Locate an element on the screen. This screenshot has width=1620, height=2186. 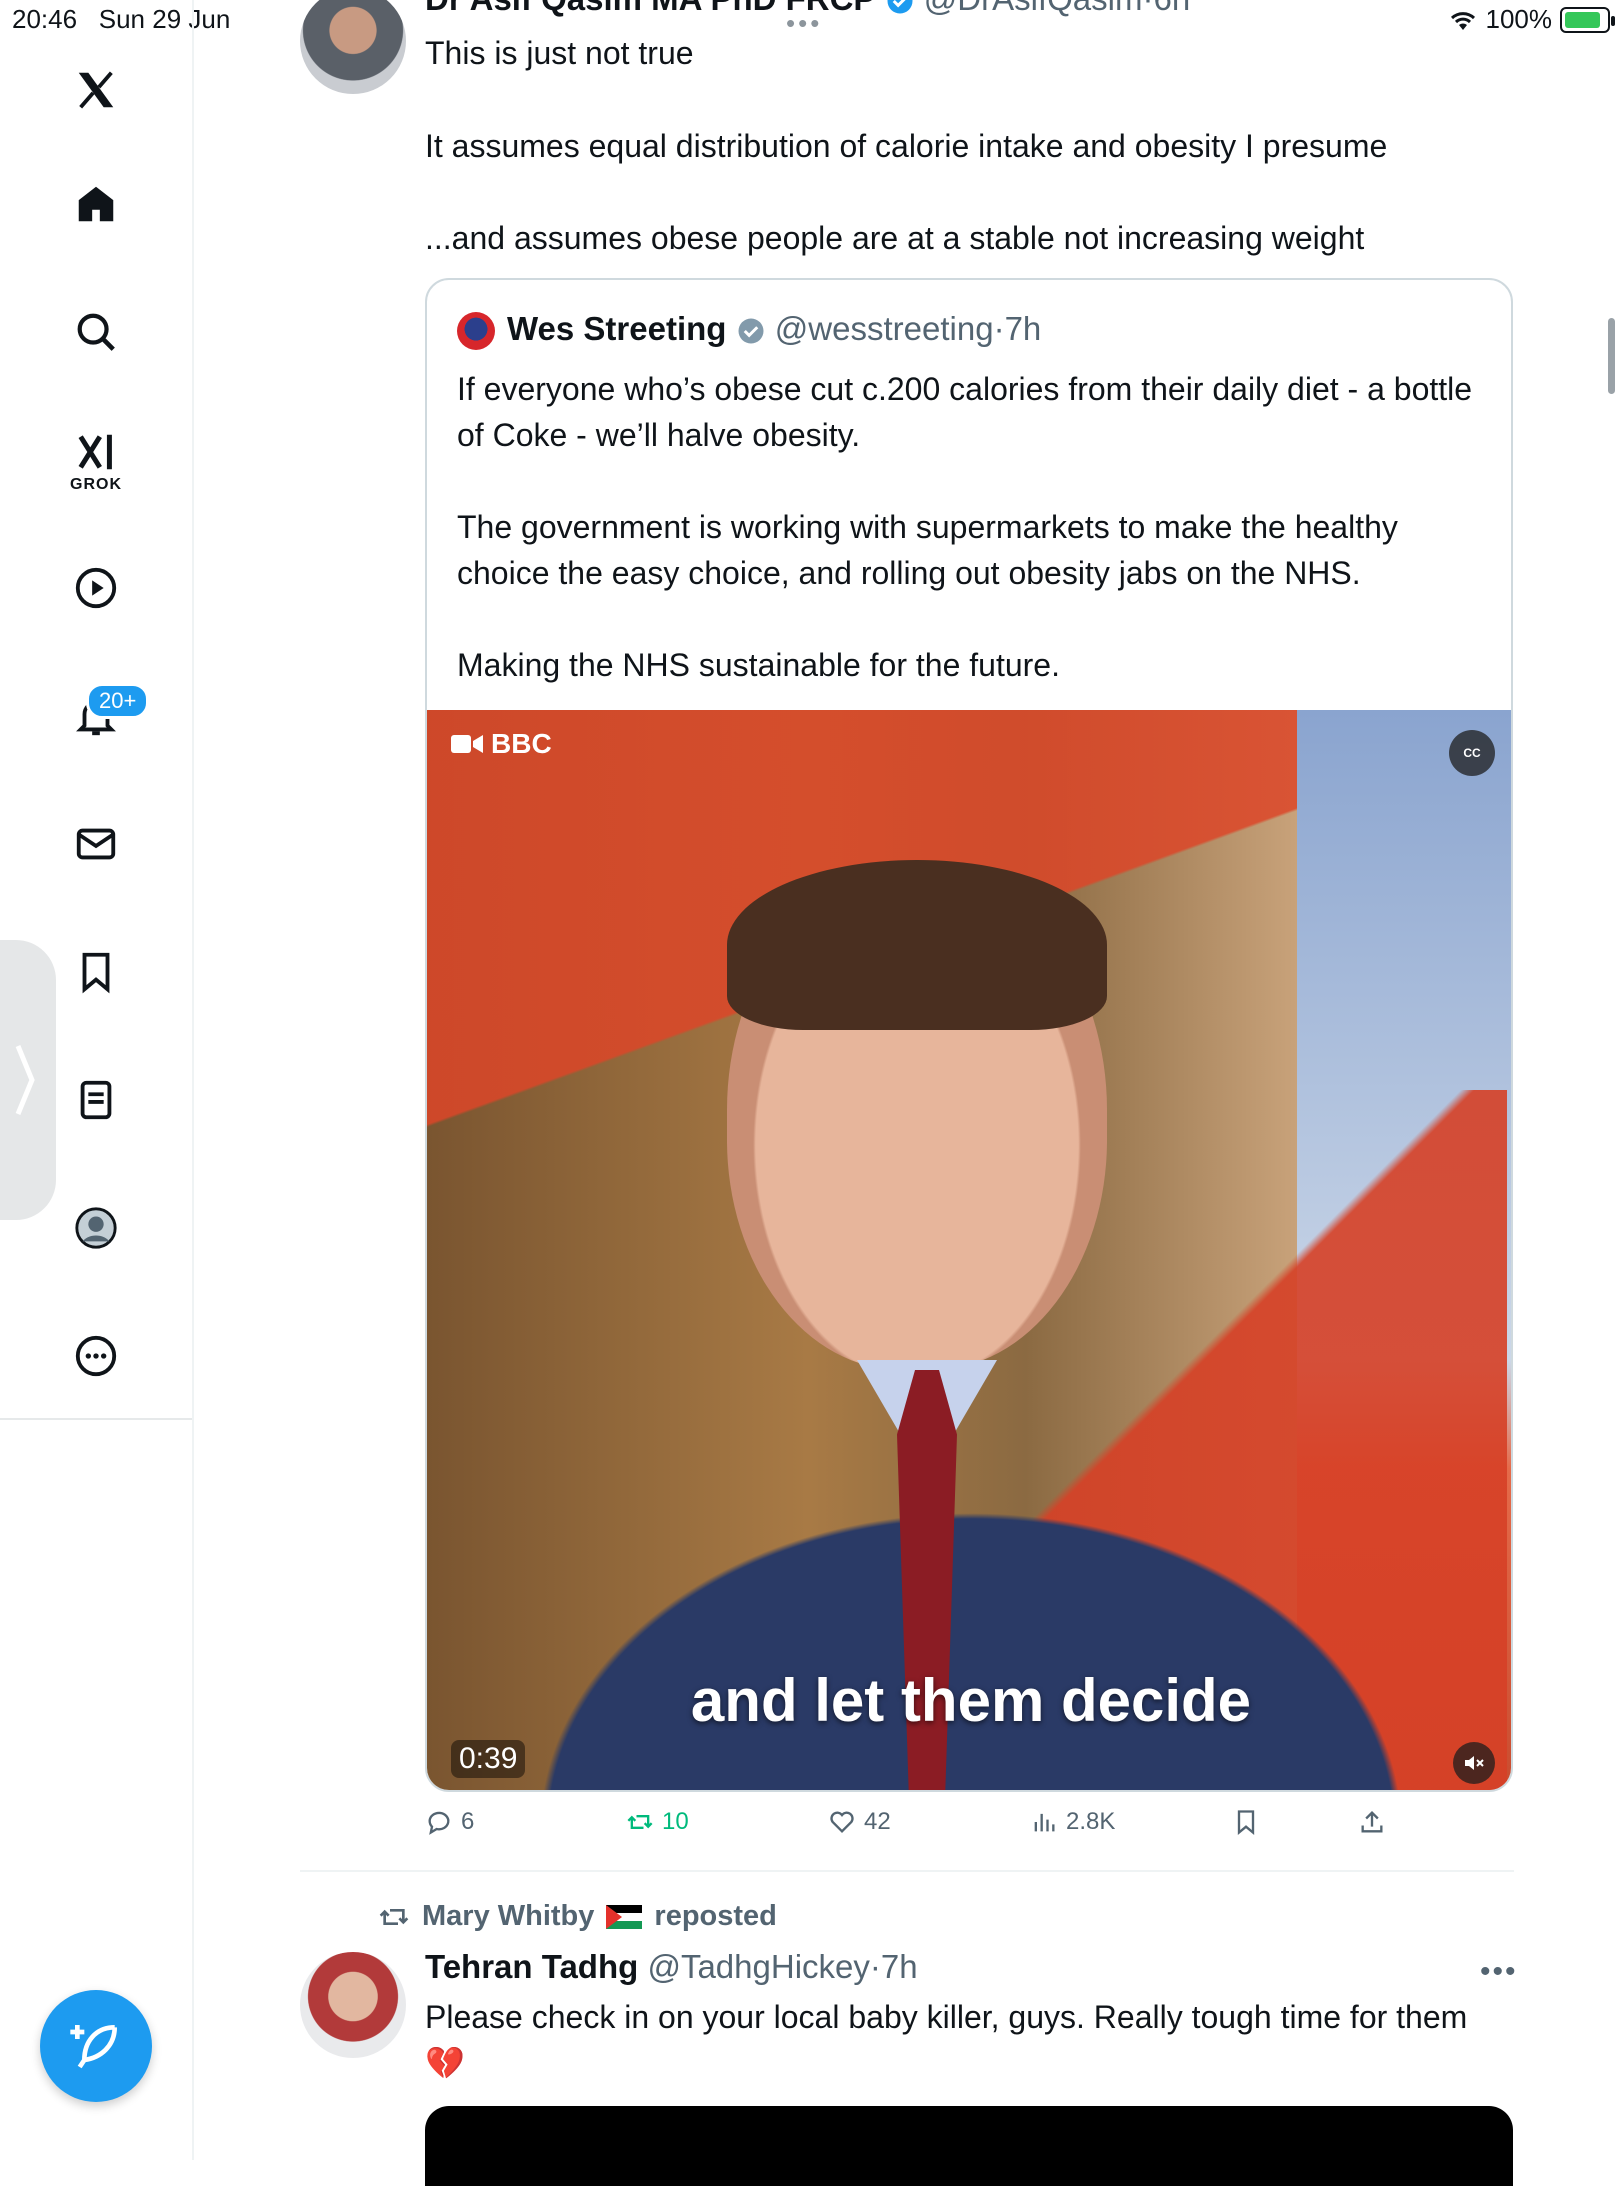
share-upload-icon is located at coordinates (1372, 1822).